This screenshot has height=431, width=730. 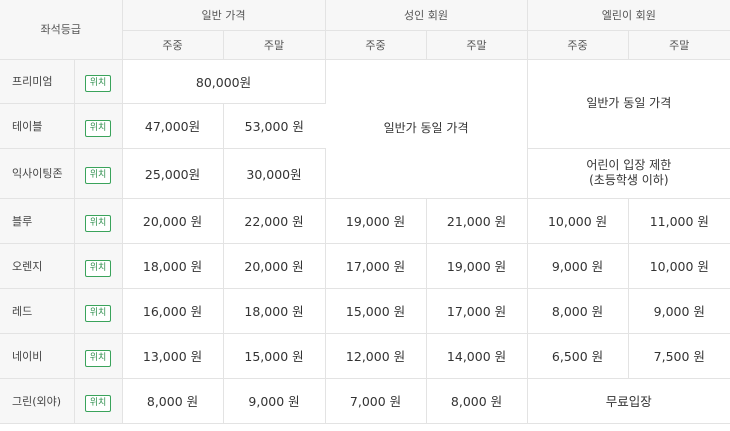 What do you see at coordinates (629, 165) in the screenshot?
I see `kids-restricted-line1: 어린이 입장 제한` at bounding box center [629, 165].